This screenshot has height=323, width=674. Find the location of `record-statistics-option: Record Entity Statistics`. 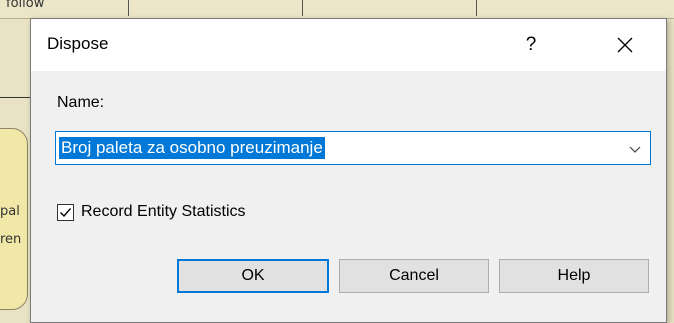

record-statistics-option: Record Entity Statistics is located at coordinates (151, 212).